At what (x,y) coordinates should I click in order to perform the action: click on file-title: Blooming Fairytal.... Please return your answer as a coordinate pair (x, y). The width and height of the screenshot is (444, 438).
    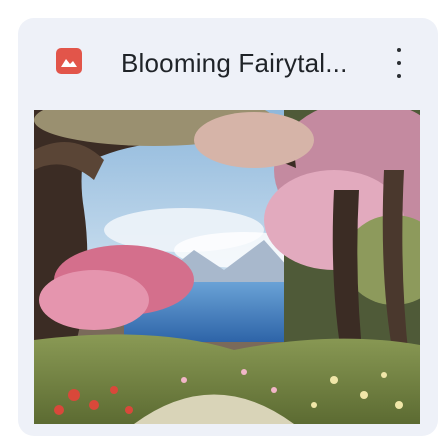
    Looking at the image, I should click on (234, 63).